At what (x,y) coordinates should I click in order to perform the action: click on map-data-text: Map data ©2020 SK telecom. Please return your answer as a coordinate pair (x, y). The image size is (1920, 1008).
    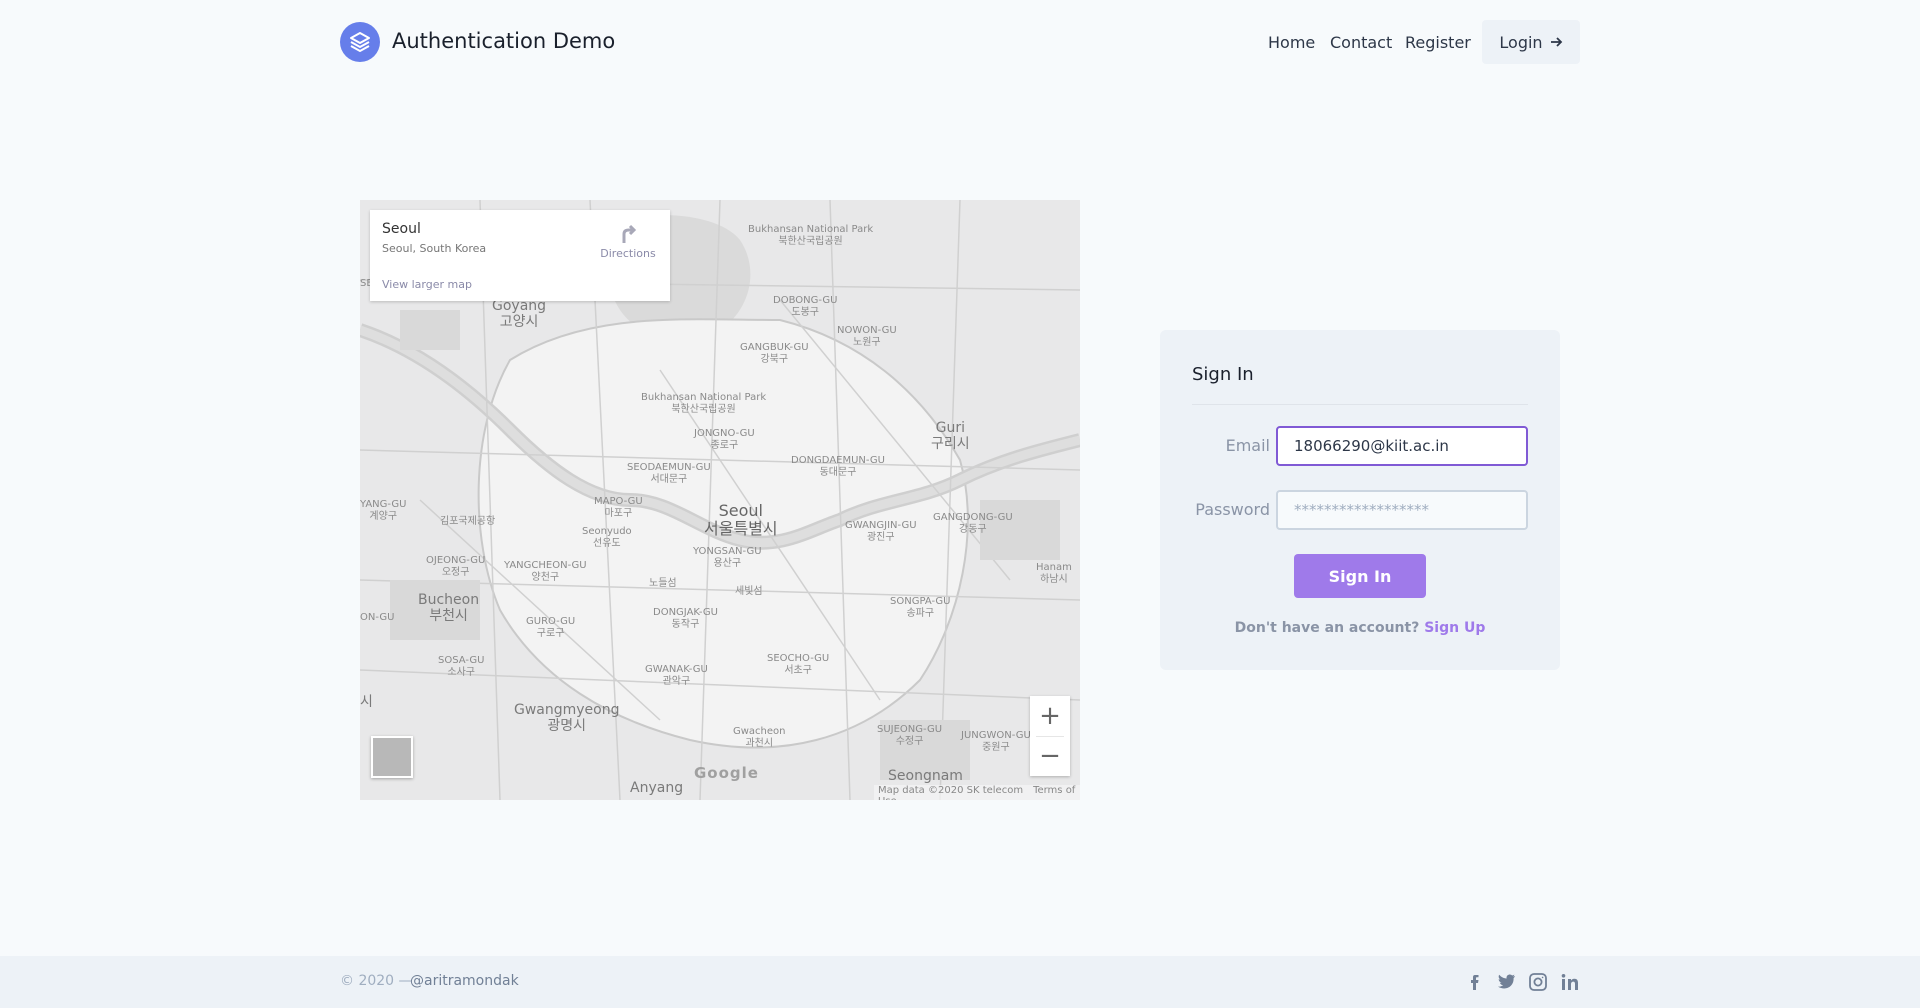
    Looking at the image, I should click on (951, 790).